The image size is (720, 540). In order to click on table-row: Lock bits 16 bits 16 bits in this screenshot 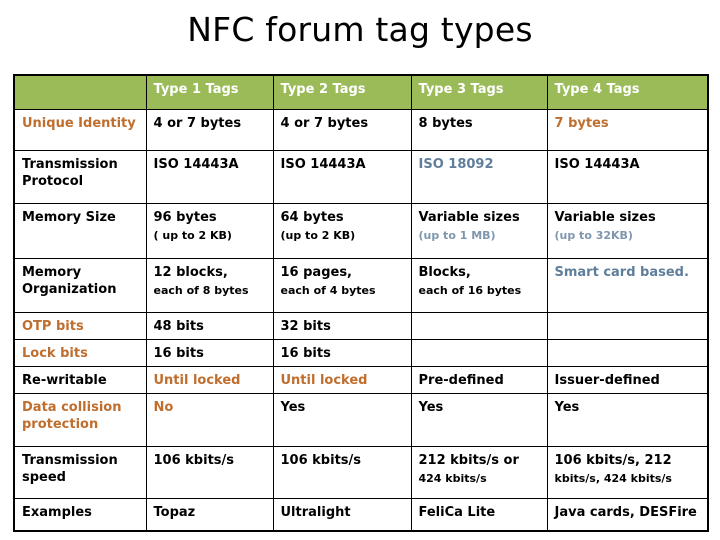, I will do `click(361, 353)`.